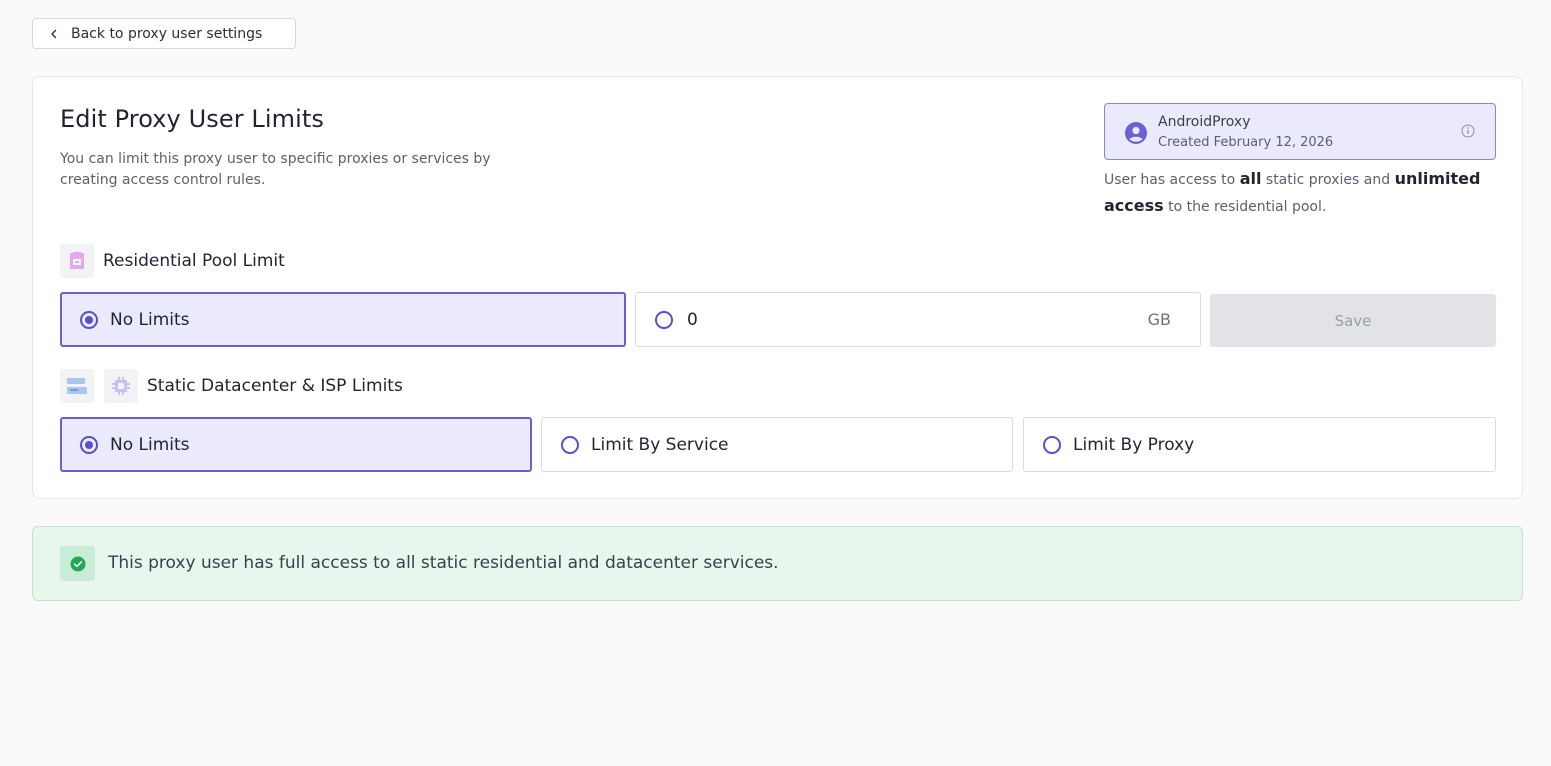  I want to click on option-label: Limit By Proxy, so click(1134, 444).